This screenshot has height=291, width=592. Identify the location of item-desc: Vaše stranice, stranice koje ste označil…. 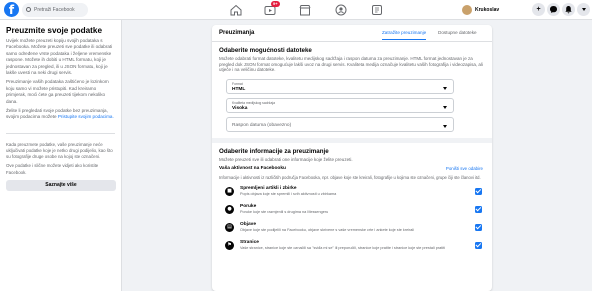
(343, 247).